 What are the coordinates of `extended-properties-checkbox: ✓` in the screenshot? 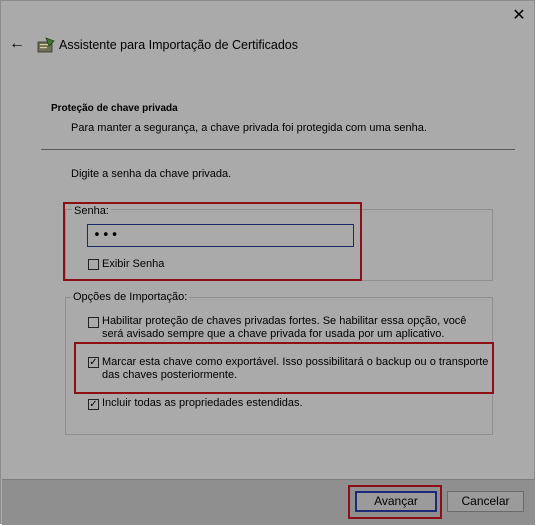 It's located at (93, 404).